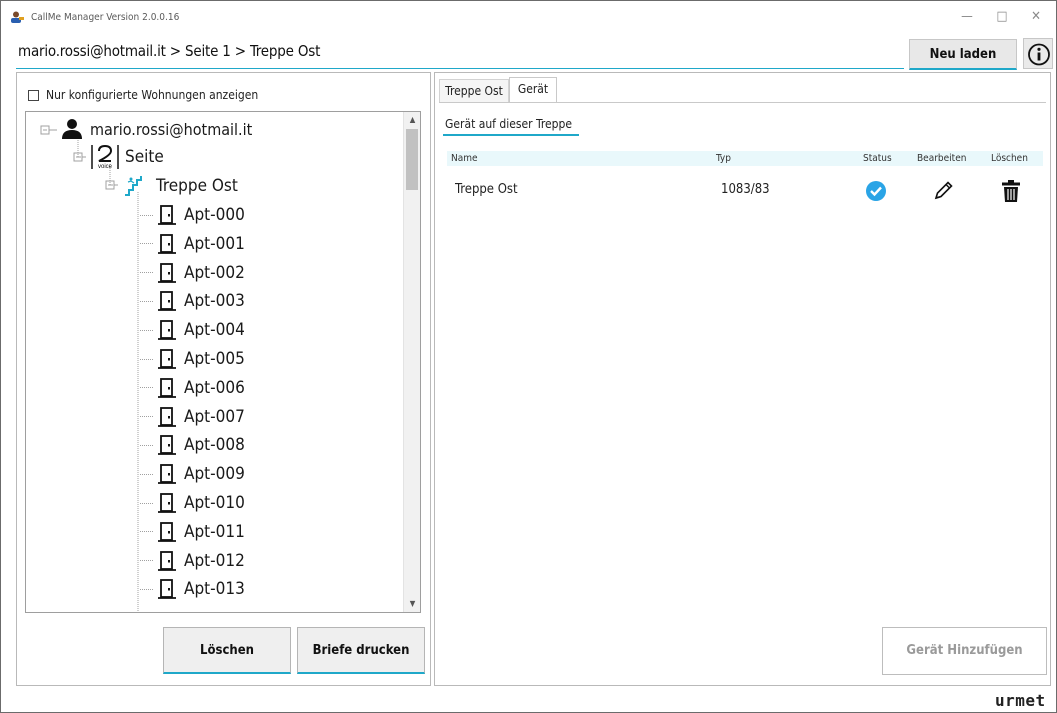 The image size is (1057, 713). What do you see at coordinates (533, 90) in the screenshot?
I see `tab-device: Gerät` at bounding box center [533, 90].